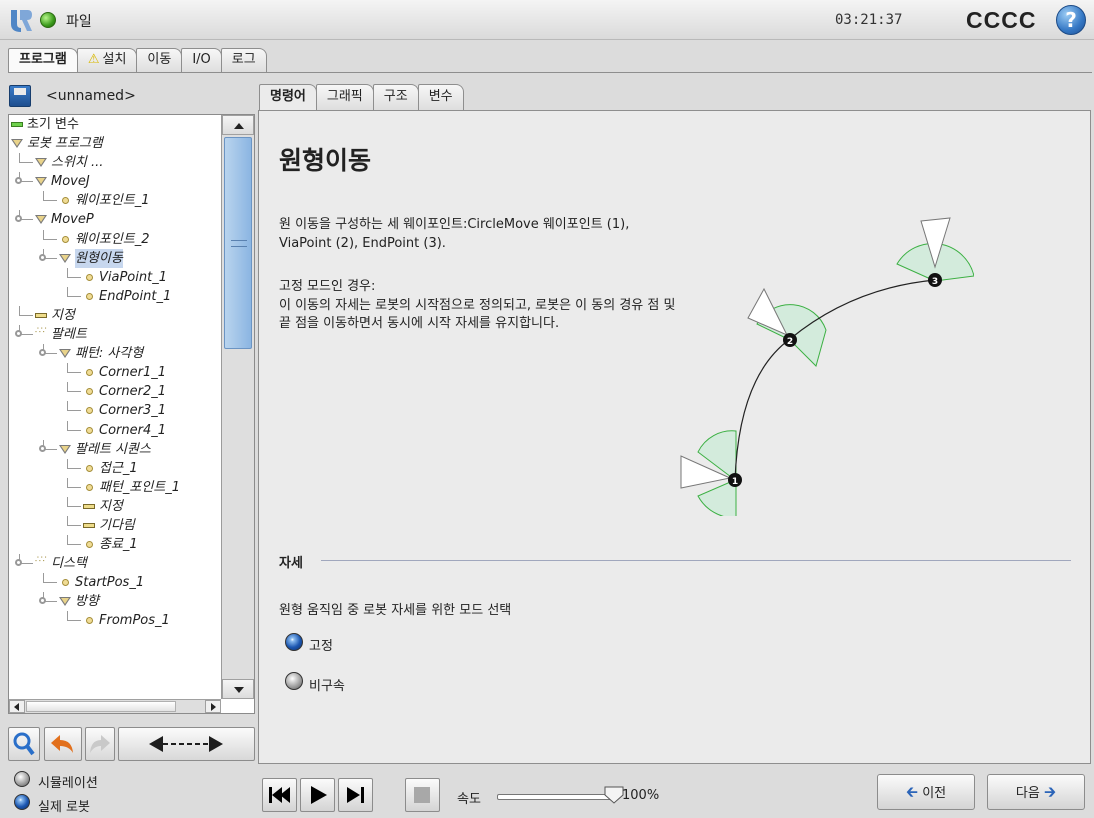  Describe the element at coordinates (159, 60) in the screenshot. I see `tab-move: 이동` at that location.